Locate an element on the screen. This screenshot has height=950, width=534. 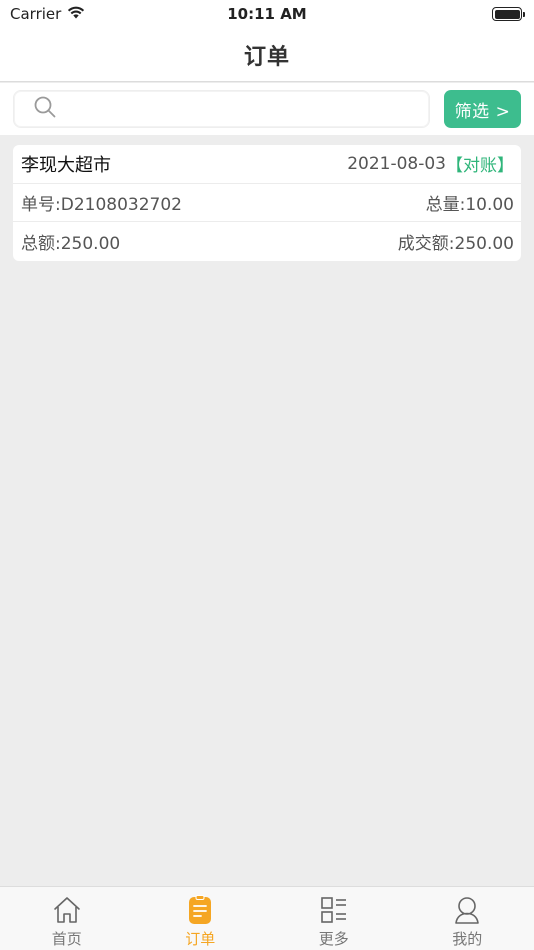
order-icon is located at coordinates (200, 910).